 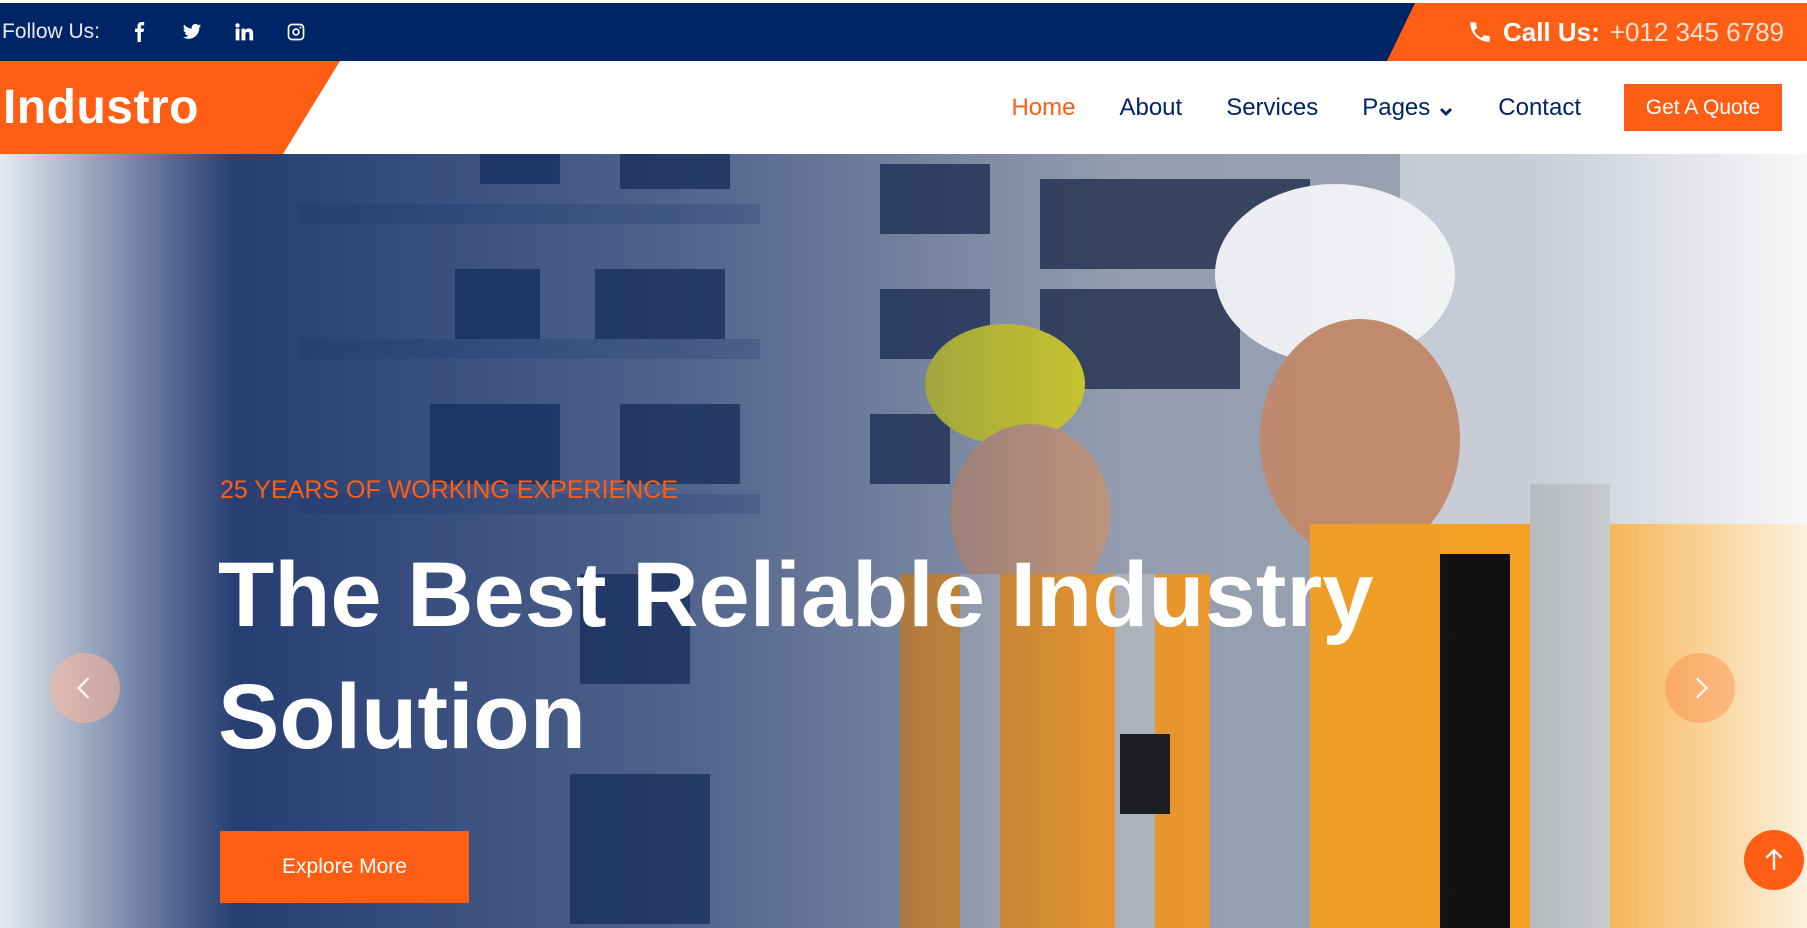 I want to click on phone-number: +012 345 6789, so click(x=1697, y=32).